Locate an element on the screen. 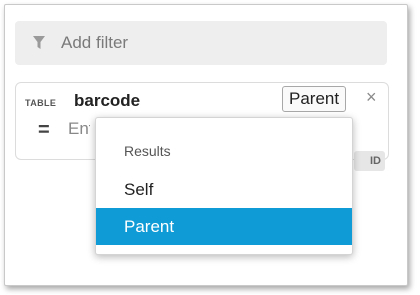 The height and width of the screenshot is (295, 420). comparator: = is located at coordinates (44, 130).